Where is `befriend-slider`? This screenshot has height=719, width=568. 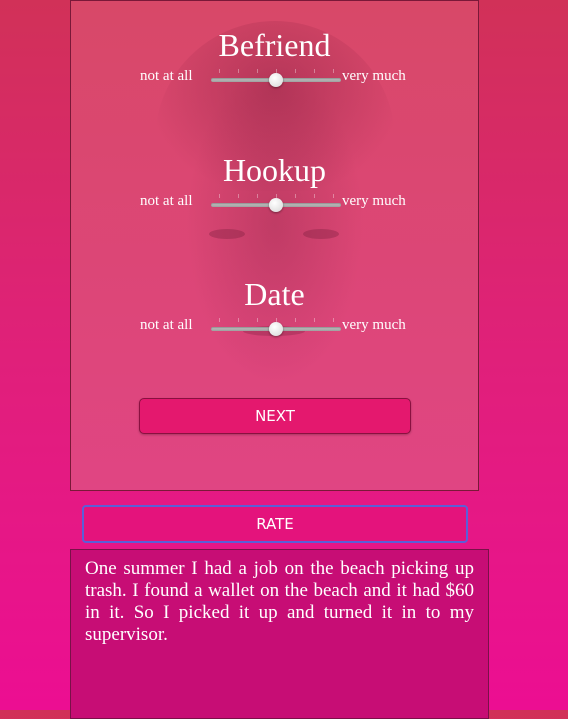
befriend-slider is located at coordinates (276, 80).